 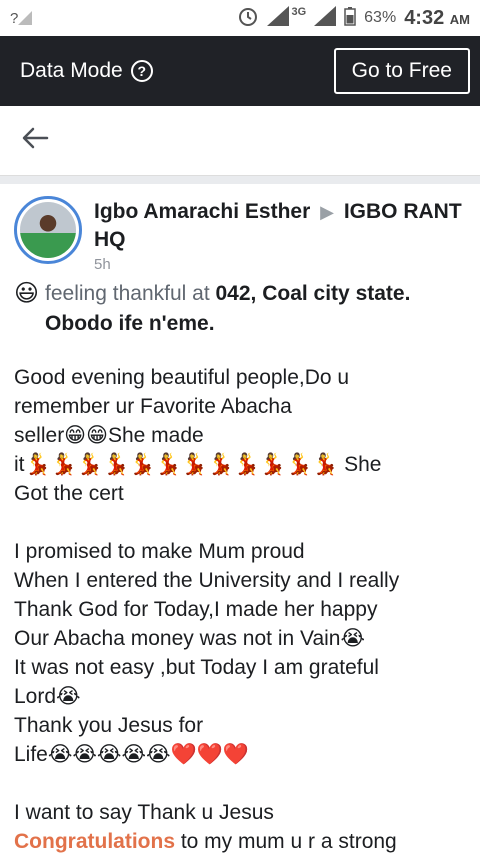 What do you see at coordinates (401, 71) in the screenshot?
I see `go-to-free-button: Go to Free` at bounding box center [401, 71].